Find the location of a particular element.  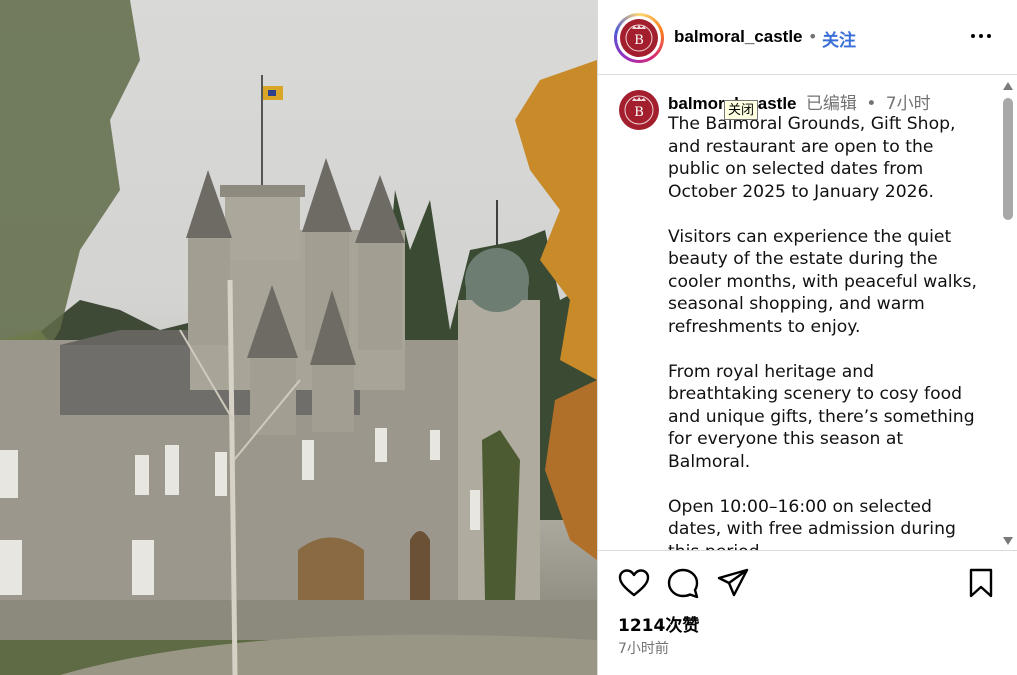

share-icon is located at coordinates (733, 583).